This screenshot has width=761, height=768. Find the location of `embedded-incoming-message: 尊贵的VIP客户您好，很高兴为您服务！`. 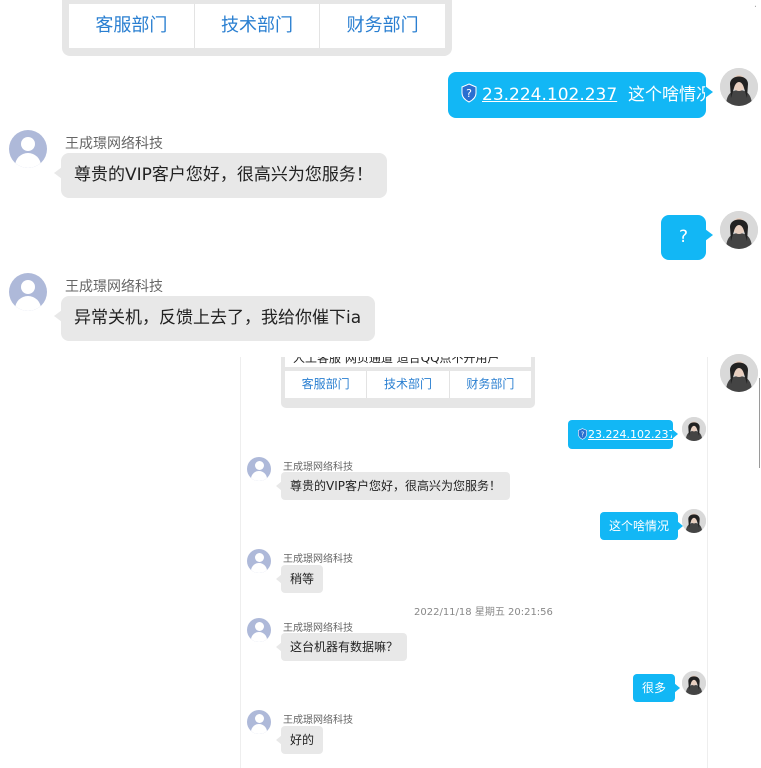

embedded-incoming-message: 尊贵的VIP客户您好，很高兴为您服务！ is located at coordinates (393, 486).